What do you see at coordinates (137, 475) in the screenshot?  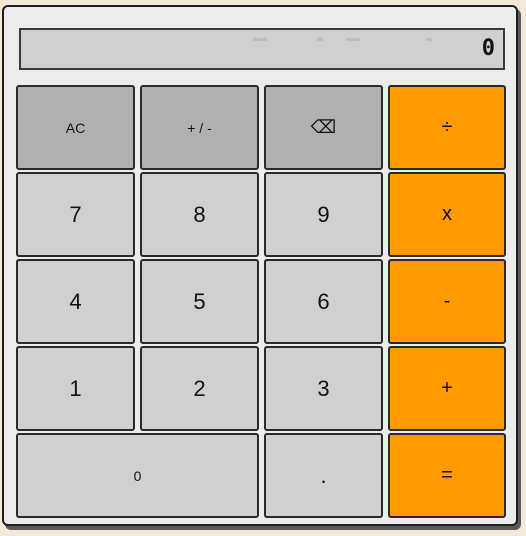 I see `digit-0-button: 0` at bounding box center [137, 475].